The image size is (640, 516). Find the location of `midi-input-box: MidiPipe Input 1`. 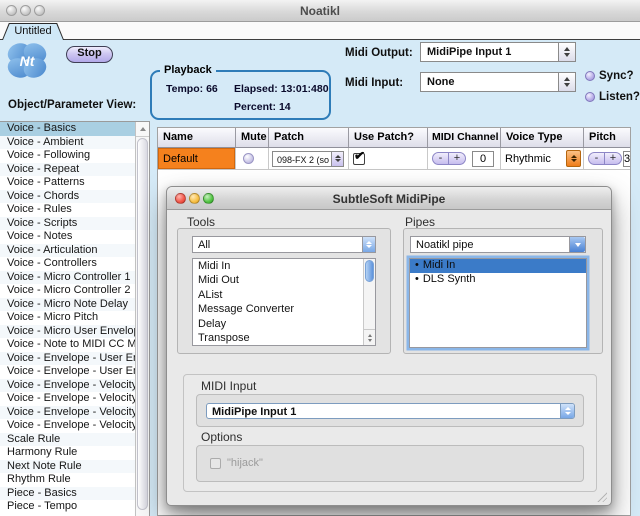

midi-input-box: MidiPipe Input 1 is located at coordinates (390, 410).